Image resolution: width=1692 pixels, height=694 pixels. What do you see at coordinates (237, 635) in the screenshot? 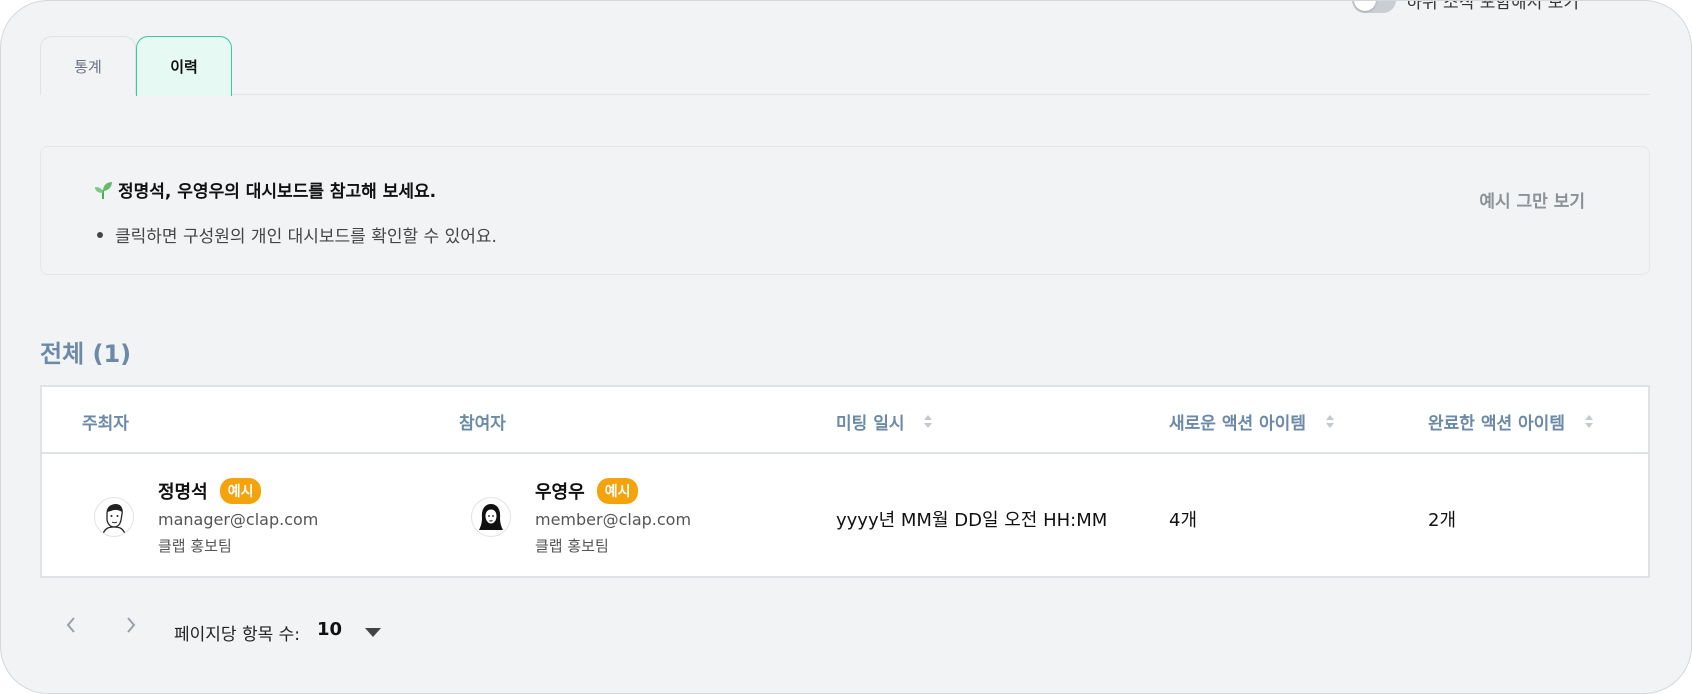
I see `per-page-label: 페이지당 항목 수:` at bounding box center [237, 635].